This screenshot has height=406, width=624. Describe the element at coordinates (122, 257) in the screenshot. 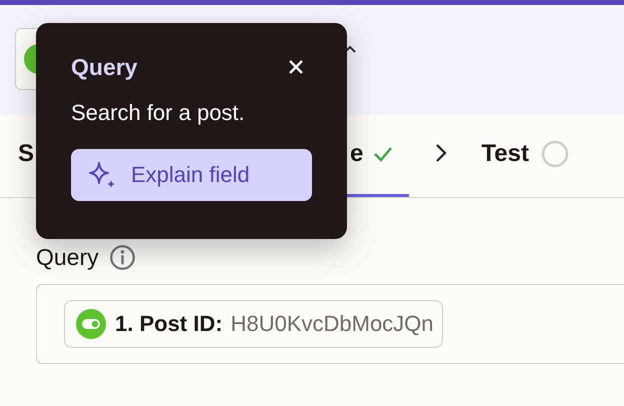

I see `info-icon` at that location.